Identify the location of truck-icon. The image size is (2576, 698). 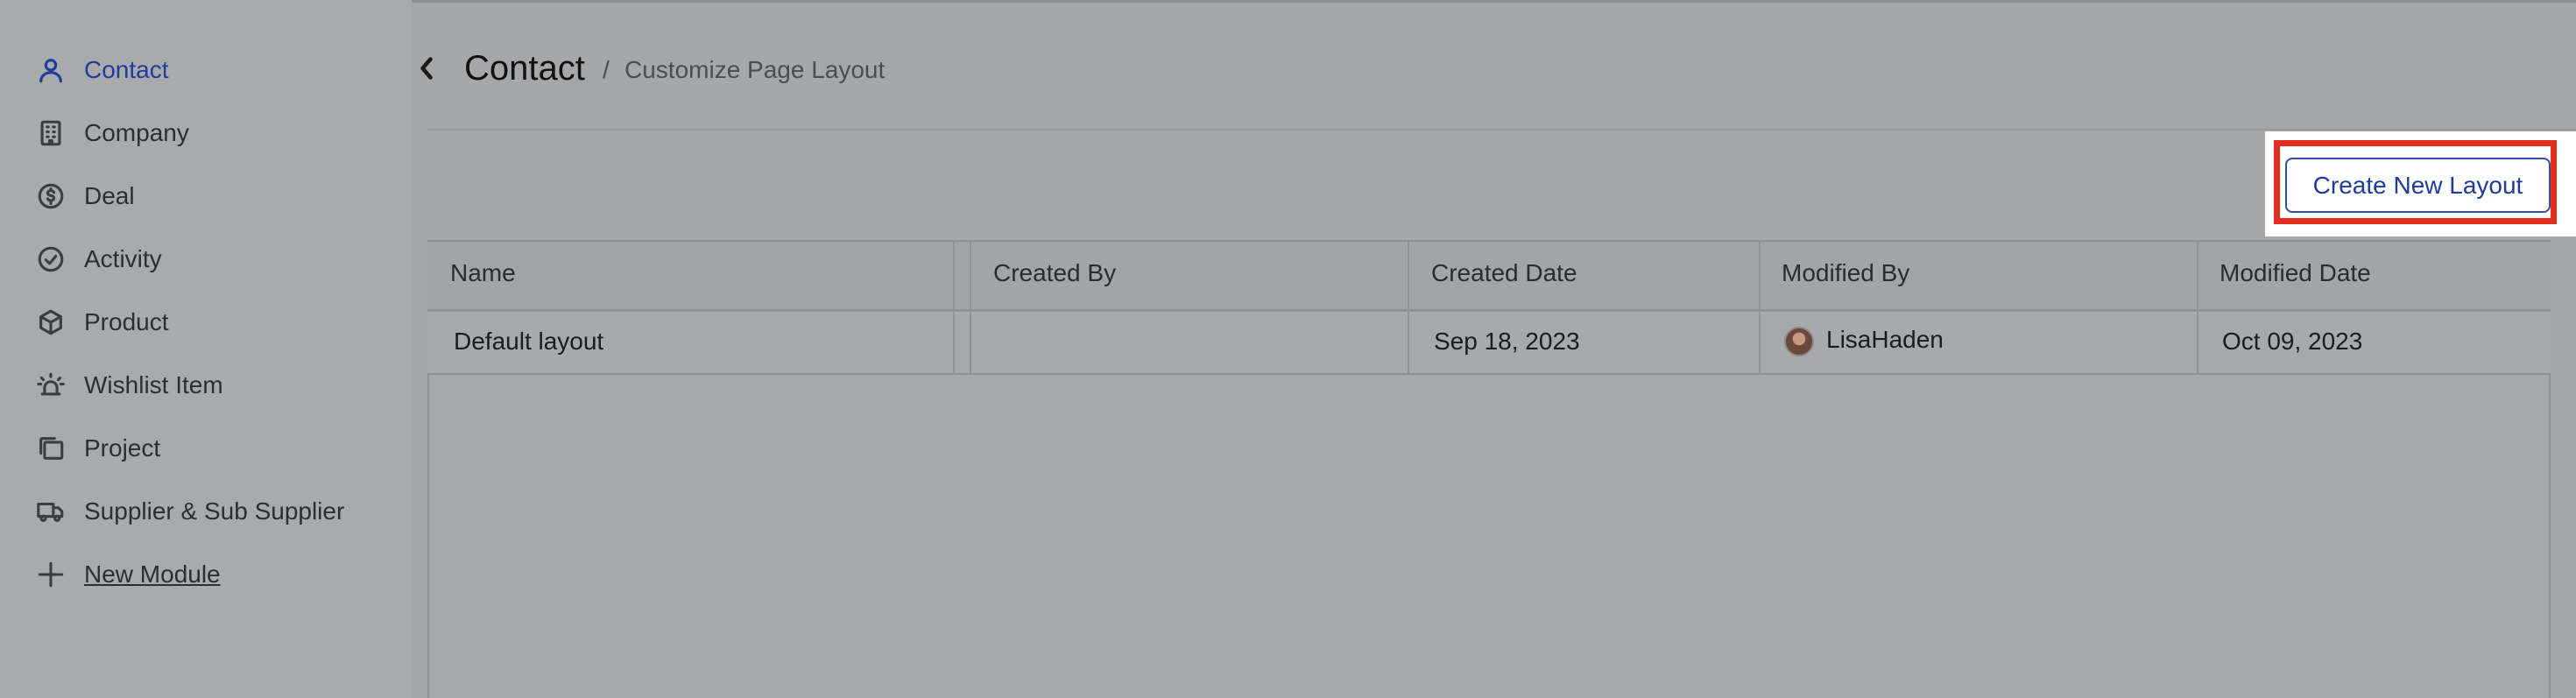
(50, 511).